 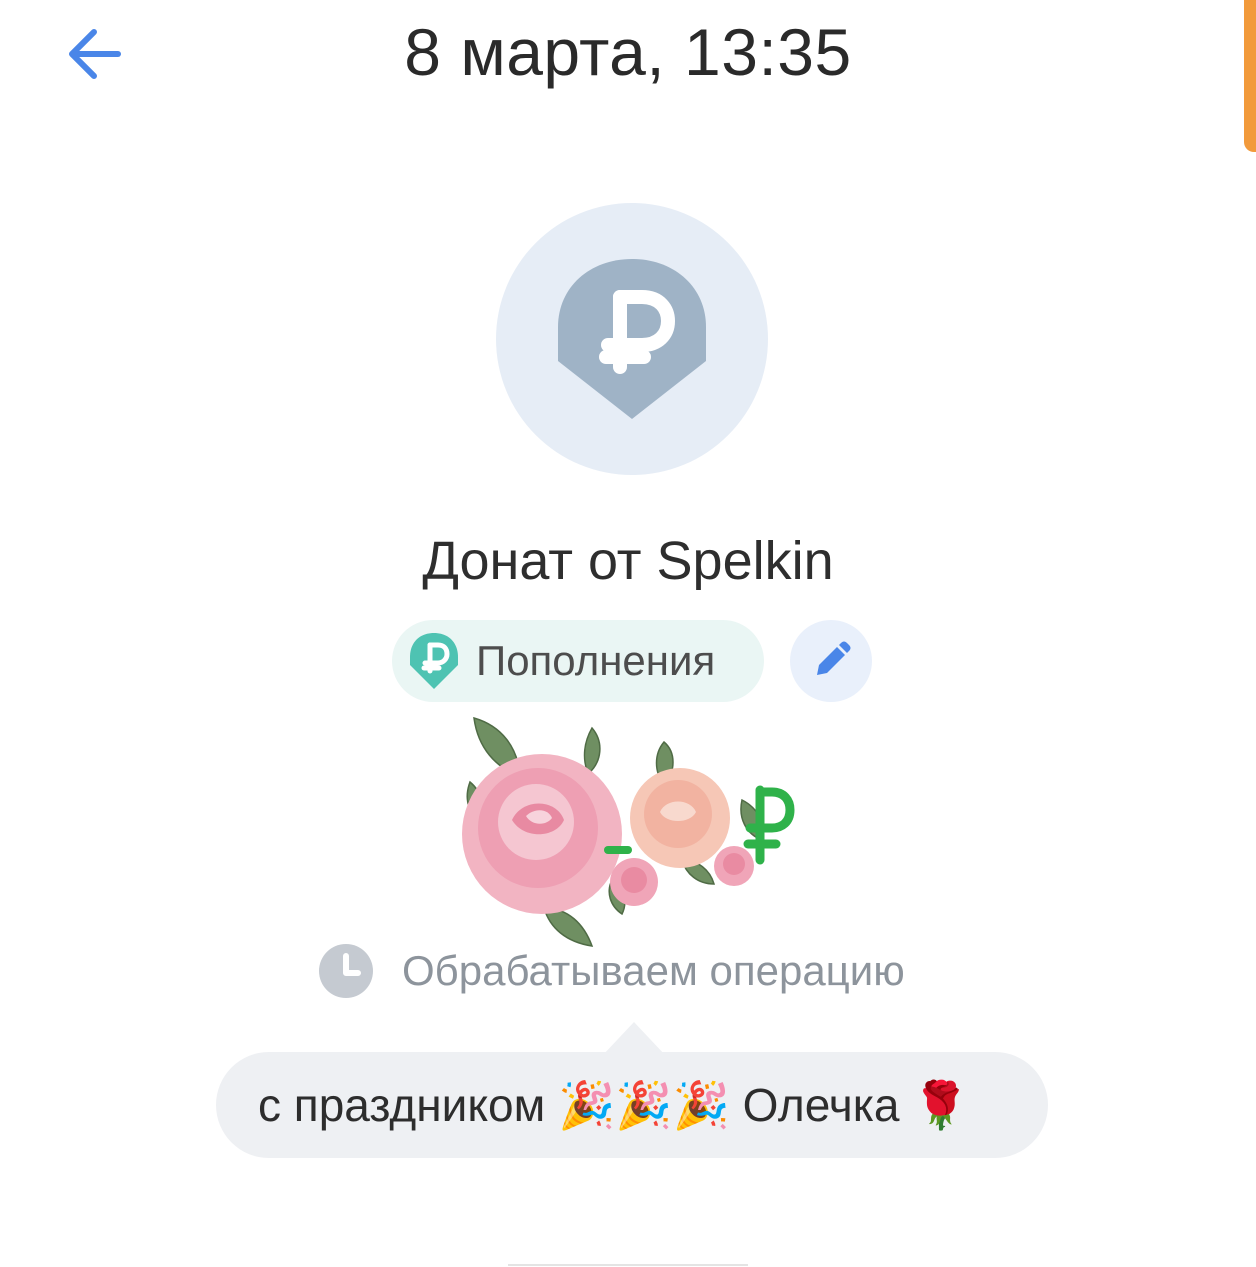 What do you see at coordinates (627, 832) in the screenshot?
I see `roses-sticker` at bounding box center [627, 832].